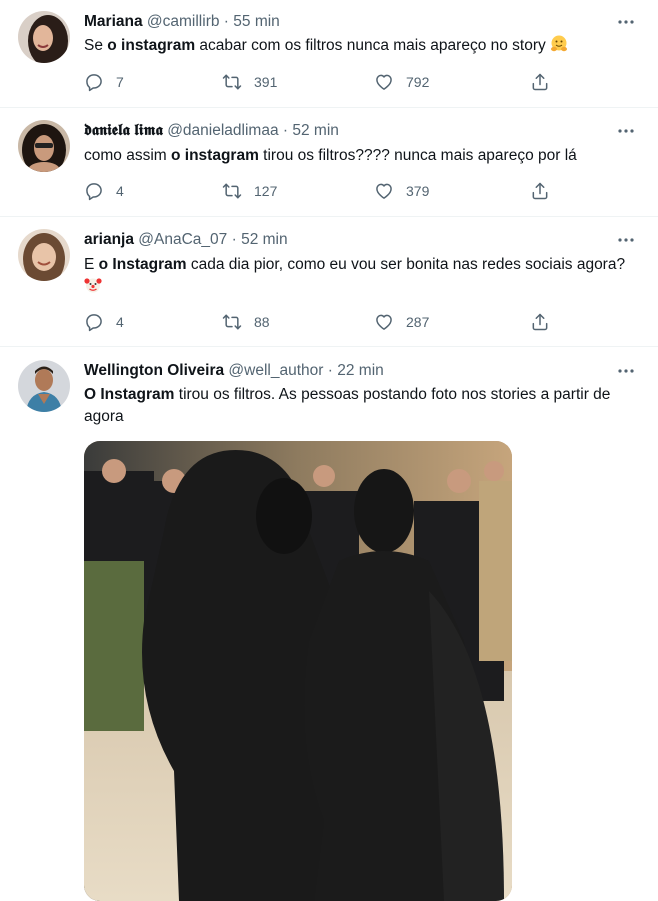  Describe the element at coordinates (93, 285) in the screenshot. I see `clown-face-emoji-icon` at that location.